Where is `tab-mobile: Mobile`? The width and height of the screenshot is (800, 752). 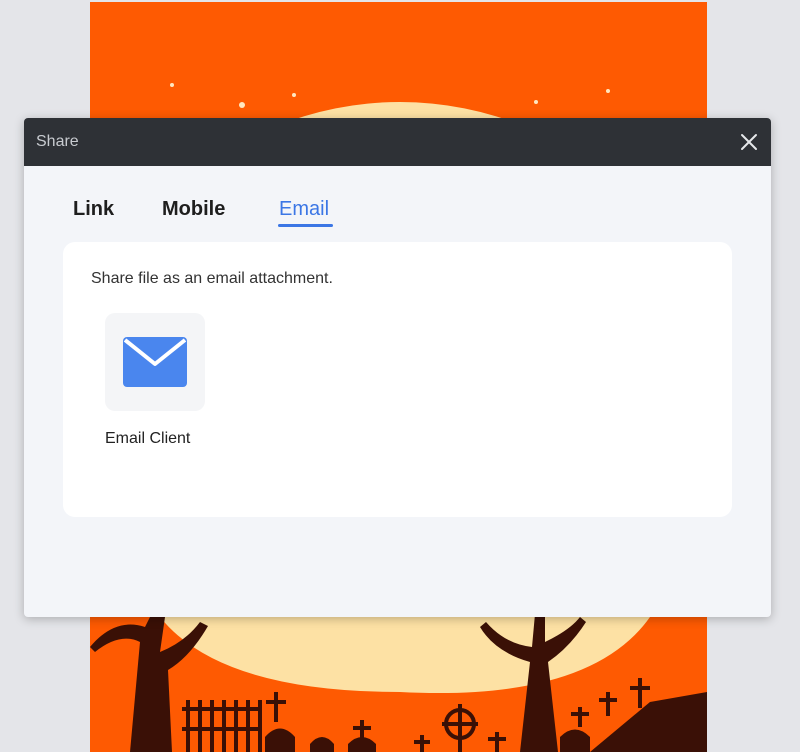 tab-mobile: Mobile is located at coordinates (193, 212).